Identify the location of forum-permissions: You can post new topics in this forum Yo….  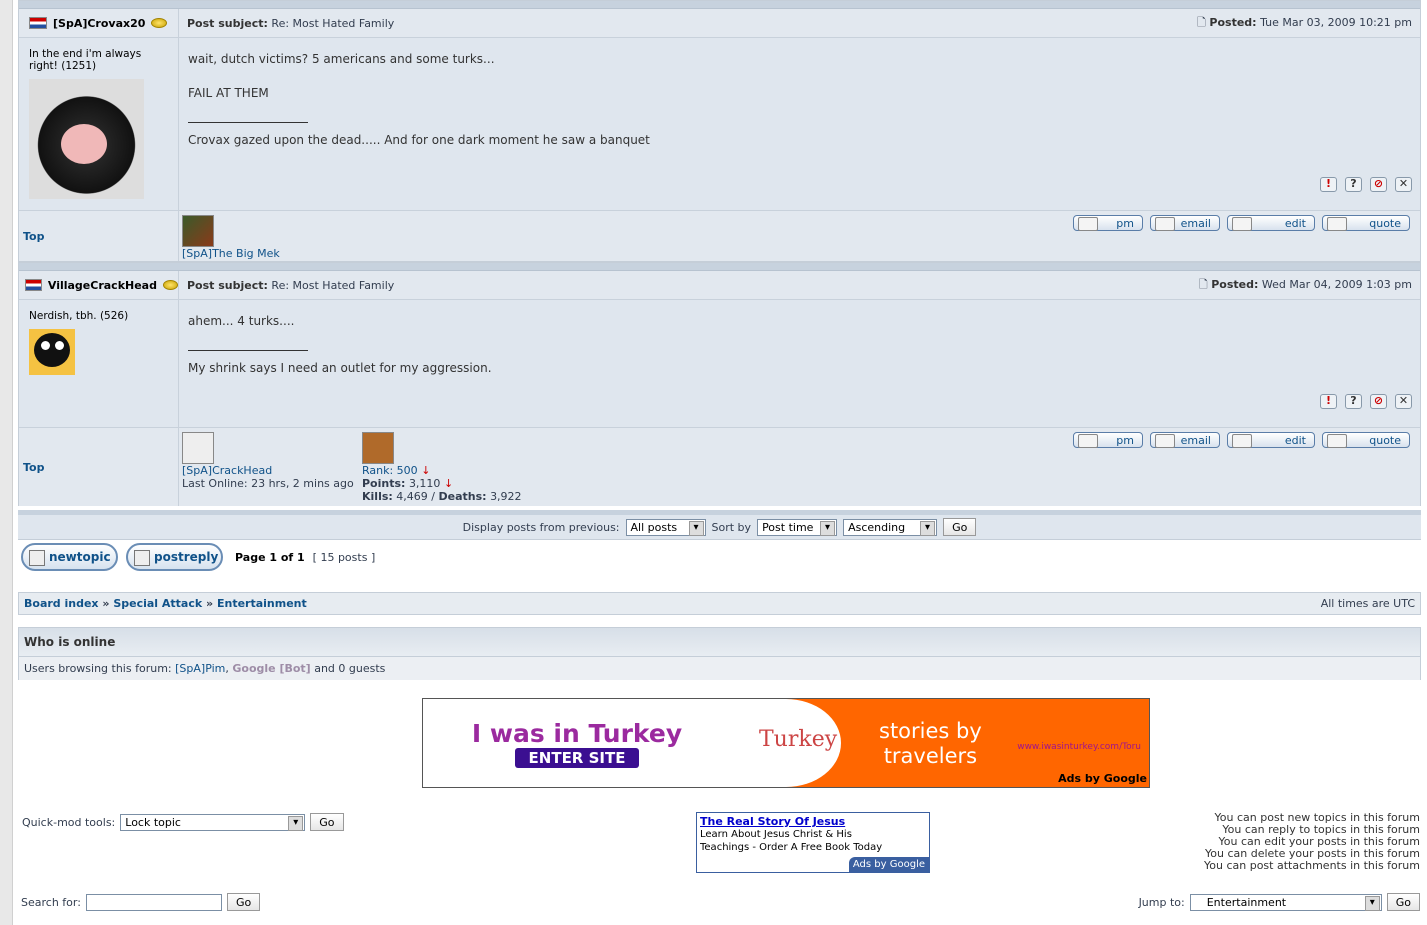
(1312, 841).